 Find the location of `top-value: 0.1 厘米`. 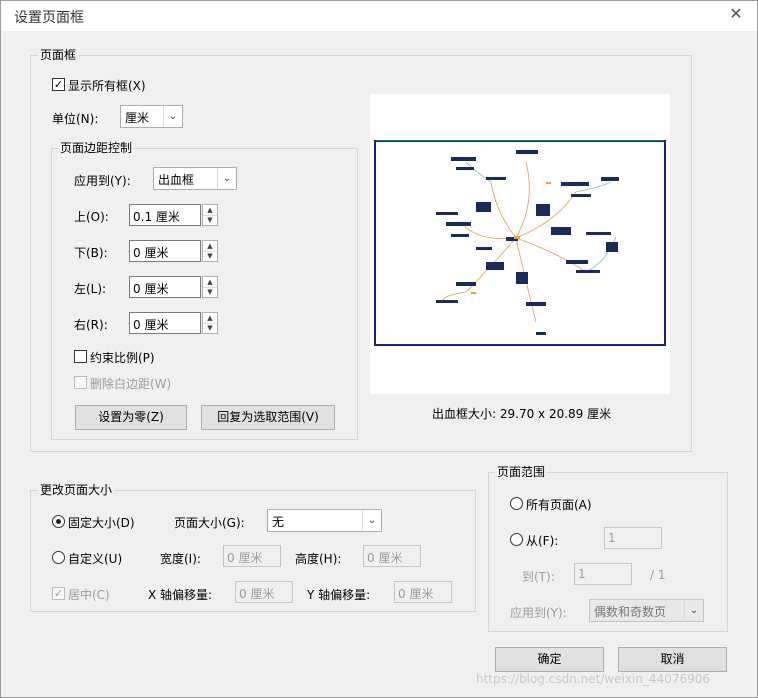

top-value: 0.1 厘米 is located at coordinates (156, 217).